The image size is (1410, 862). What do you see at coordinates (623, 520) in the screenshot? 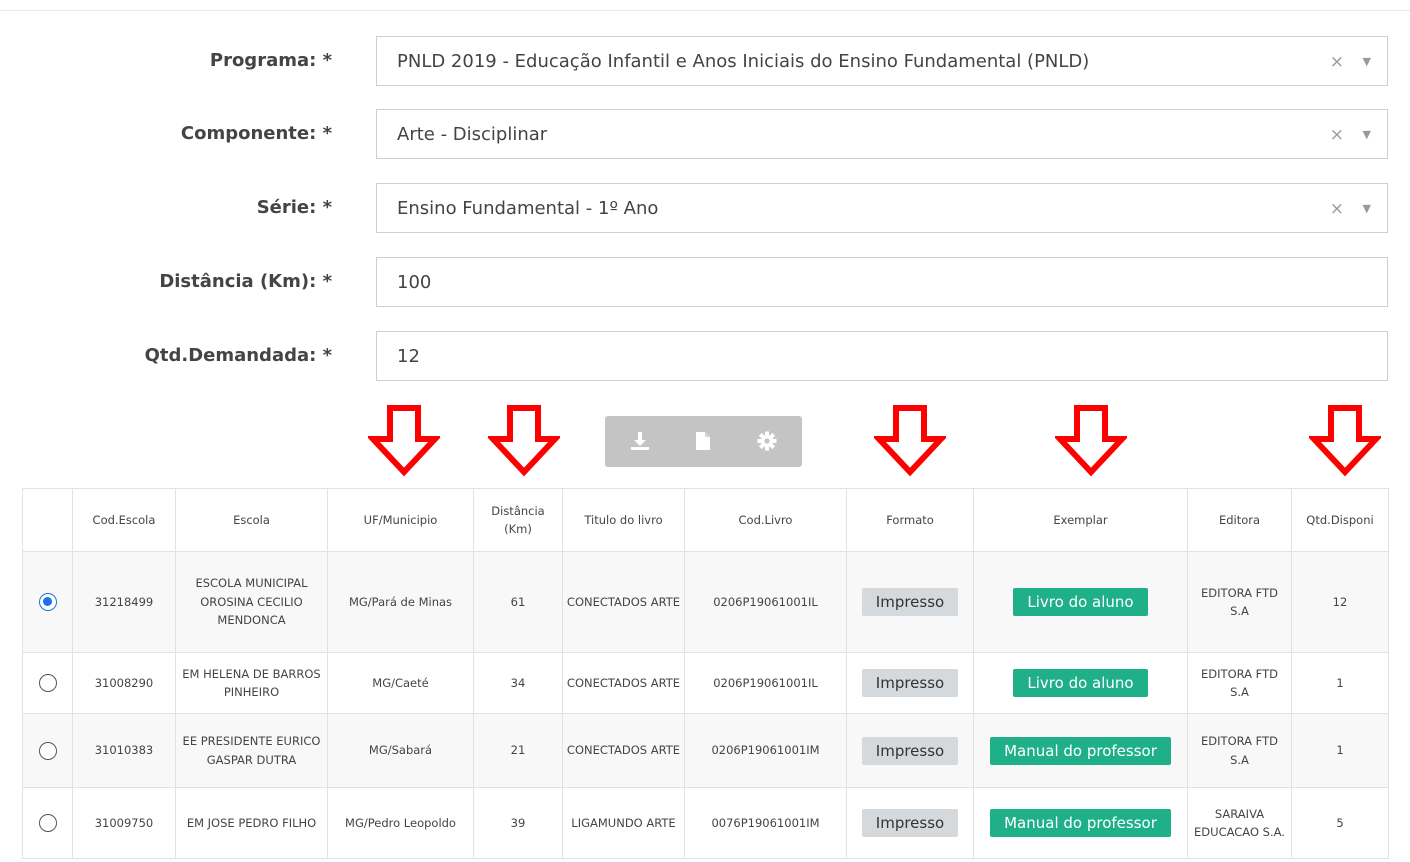
I see `header-titulo: Titulo do livro` at bounding box center [623, 520].